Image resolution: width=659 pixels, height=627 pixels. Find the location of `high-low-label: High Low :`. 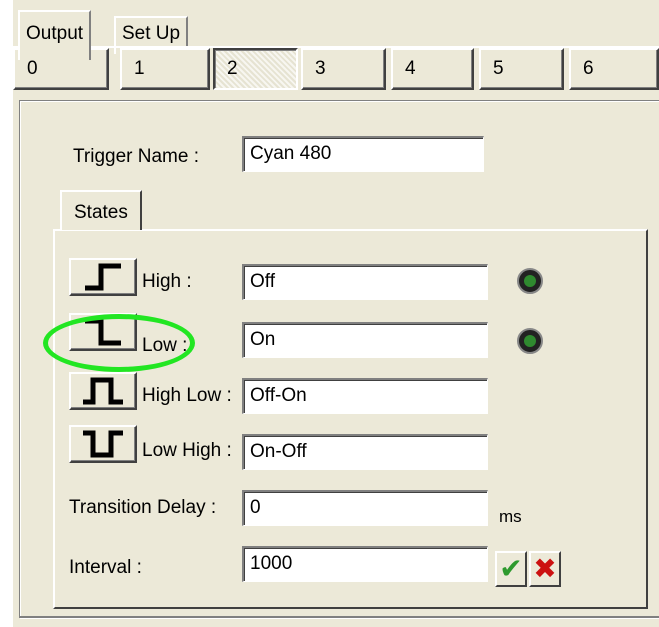

high-low-label: High Low : is located at coordinates (187, 395).